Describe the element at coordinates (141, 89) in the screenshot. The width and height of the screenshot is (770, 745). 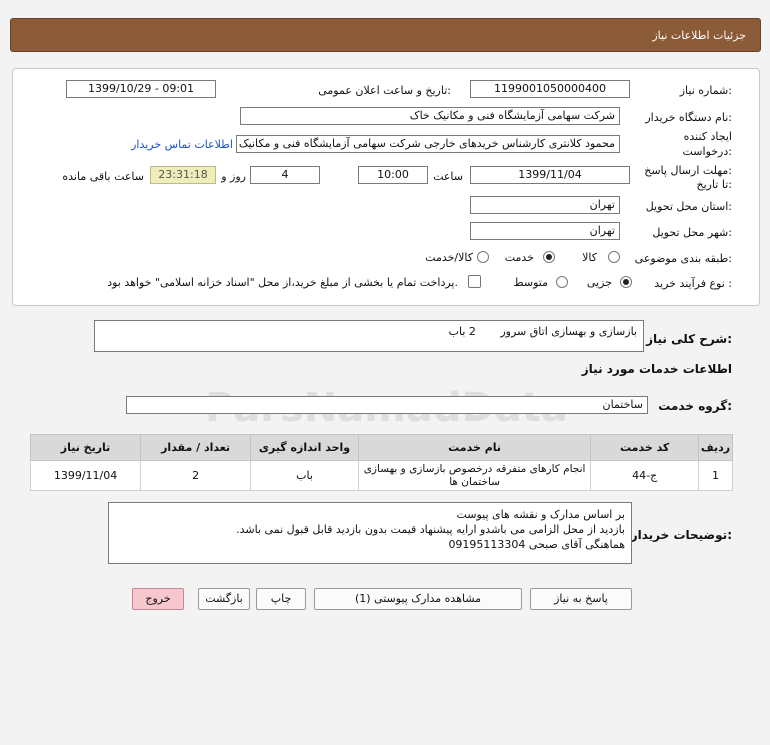
I see `announce-datetime-field: 1399/10/29 - 09:01` at that location.